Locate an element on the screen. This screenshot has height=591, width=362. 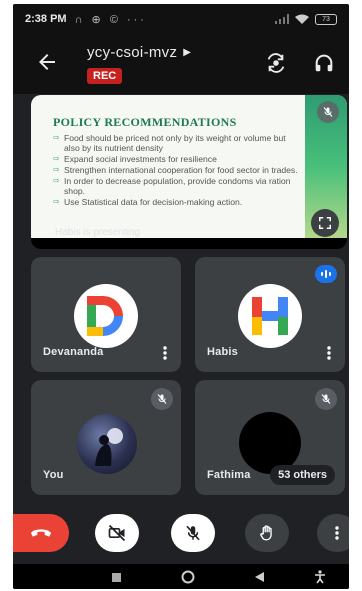
battery-icon: 73 is located at coordinates (326, 19).